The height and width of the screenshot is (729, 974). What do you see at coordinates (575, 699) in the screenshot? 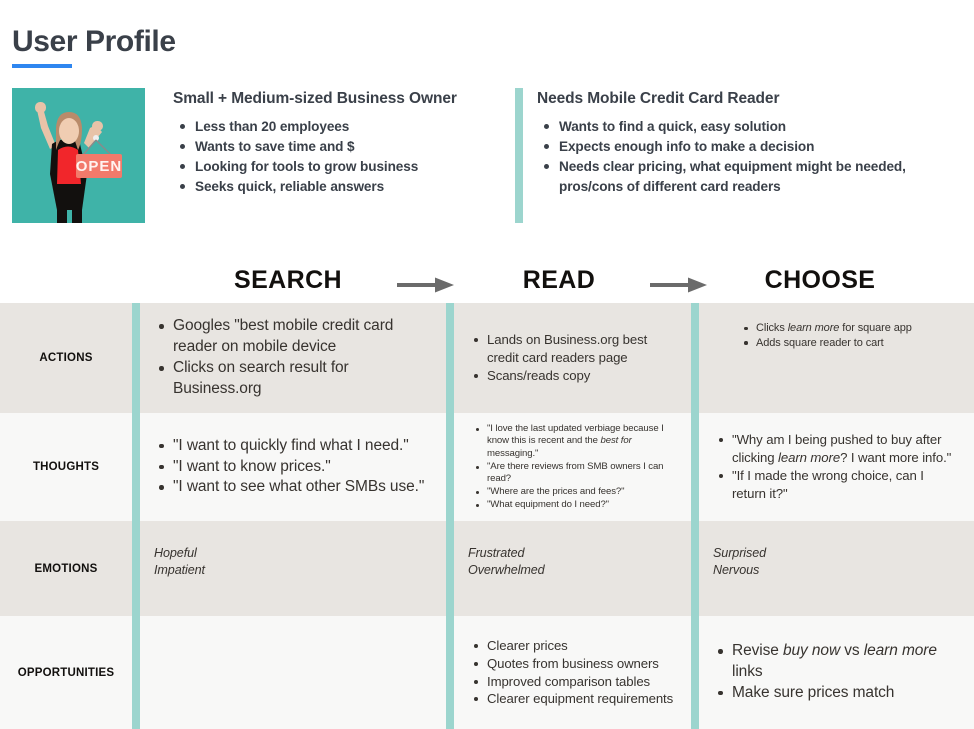
I see `list-item: Clearer equipment requirements` at bounding box center [575, 699].